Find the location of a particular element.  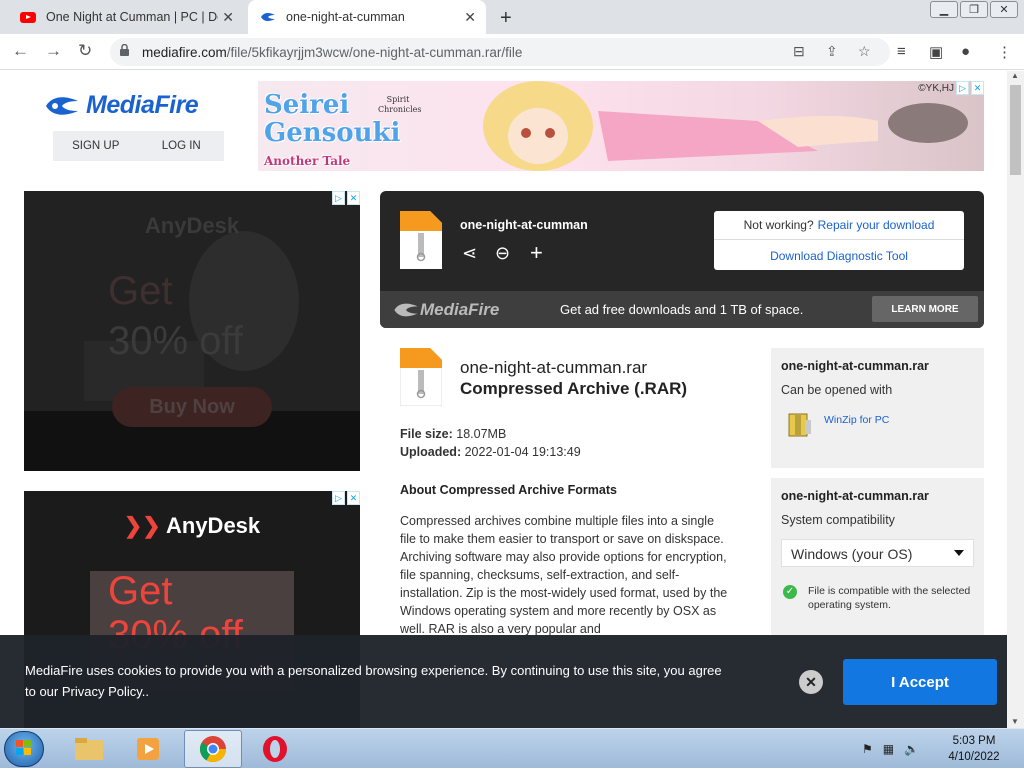

media-control-icon: ≡ is located at coordinates (901, 51).